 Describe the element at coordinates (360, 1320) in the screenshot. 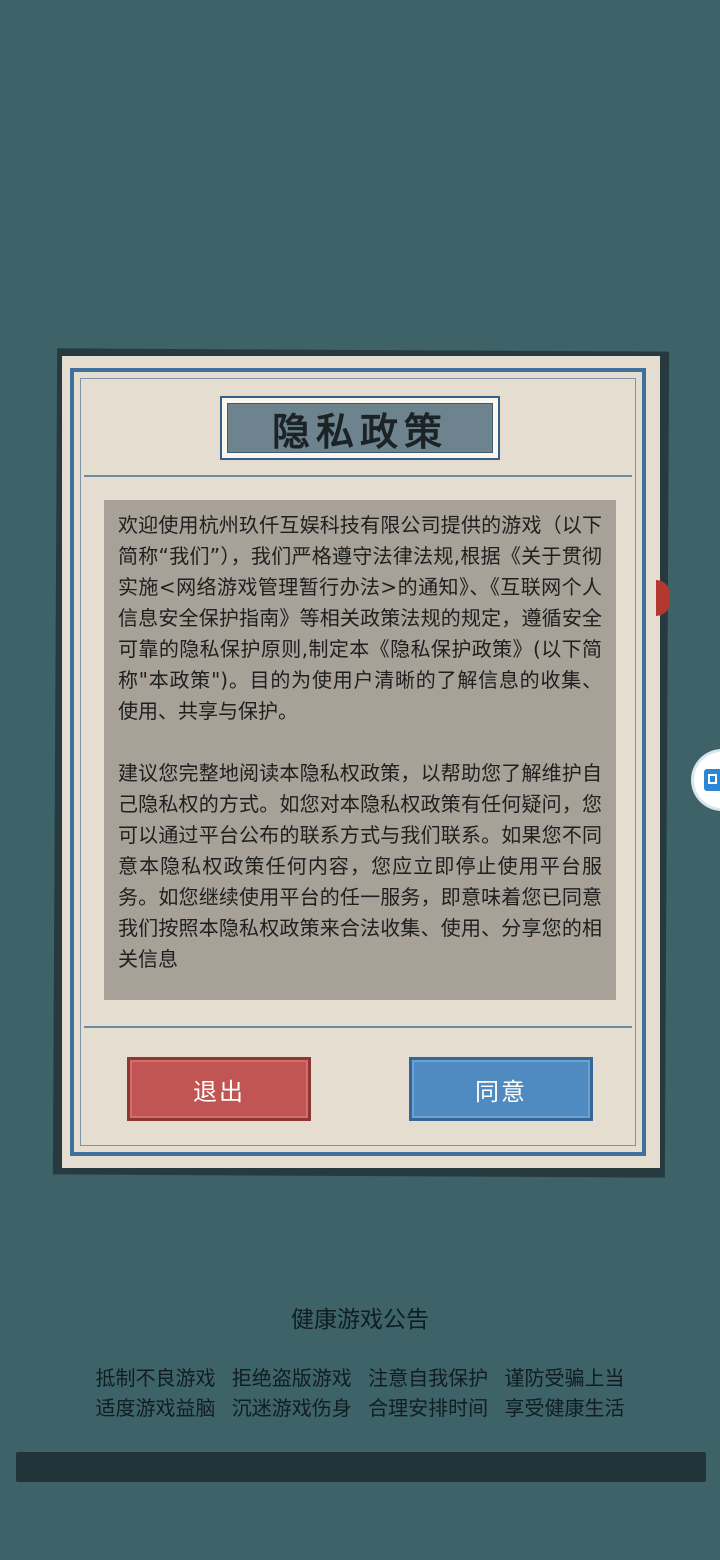

I see `health-notice-title: 健康游戏公告` at that location.